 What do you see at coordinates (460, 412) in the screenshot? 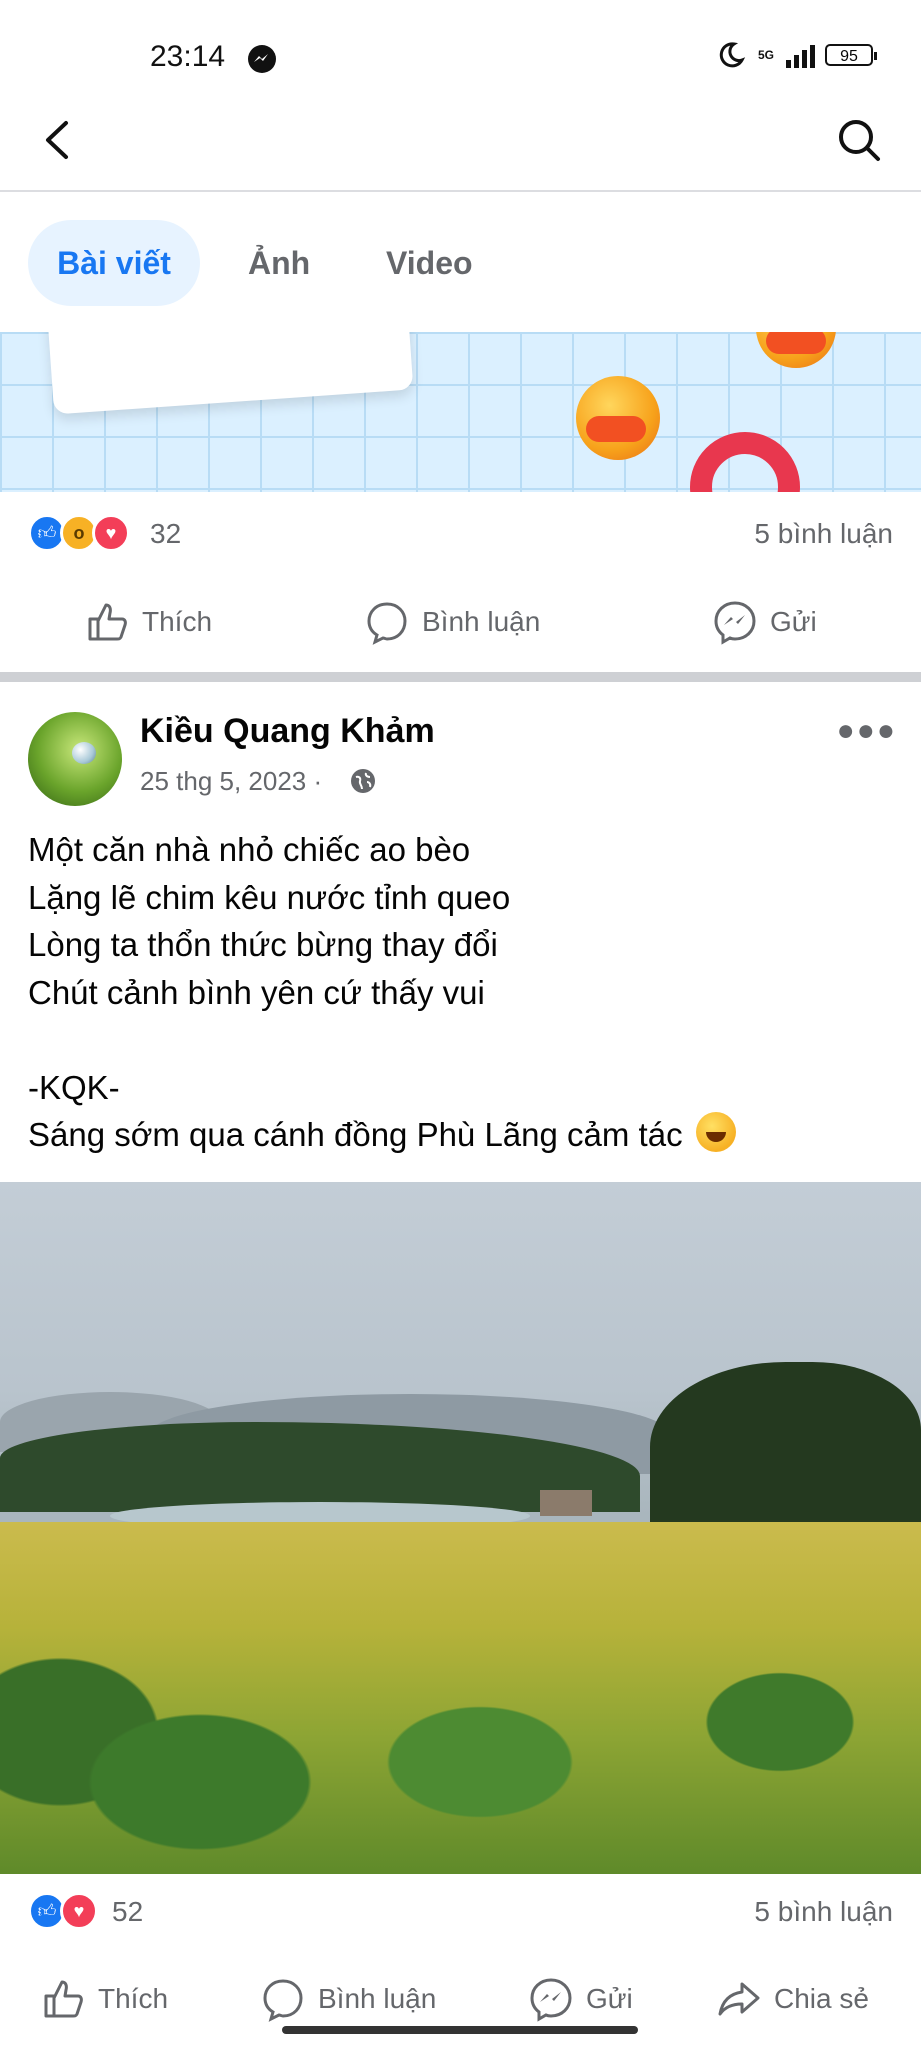
I see `previous-post-image` at bounding box center [460, 412].